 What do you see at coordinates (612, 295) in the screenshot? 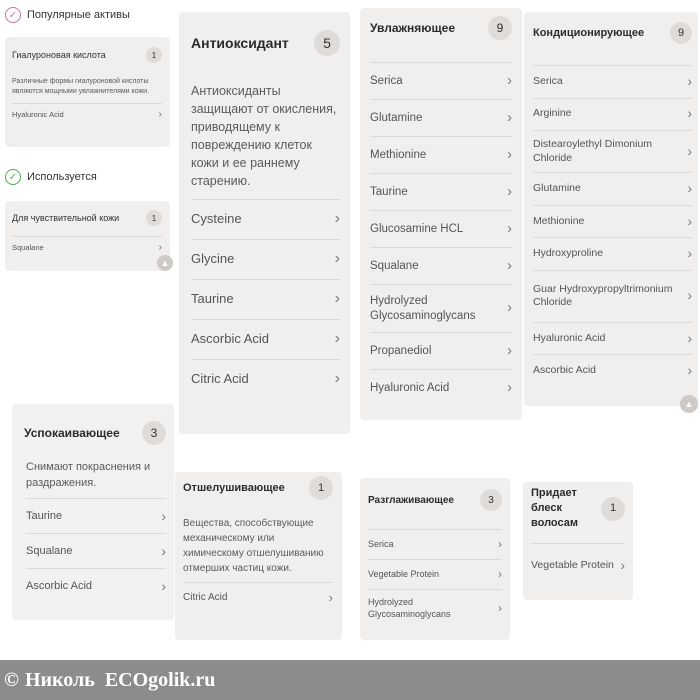
I see `ingredient-row: Guar Hydroxypropyltrimonium Chloride ›` at bounding box center [612, 295].